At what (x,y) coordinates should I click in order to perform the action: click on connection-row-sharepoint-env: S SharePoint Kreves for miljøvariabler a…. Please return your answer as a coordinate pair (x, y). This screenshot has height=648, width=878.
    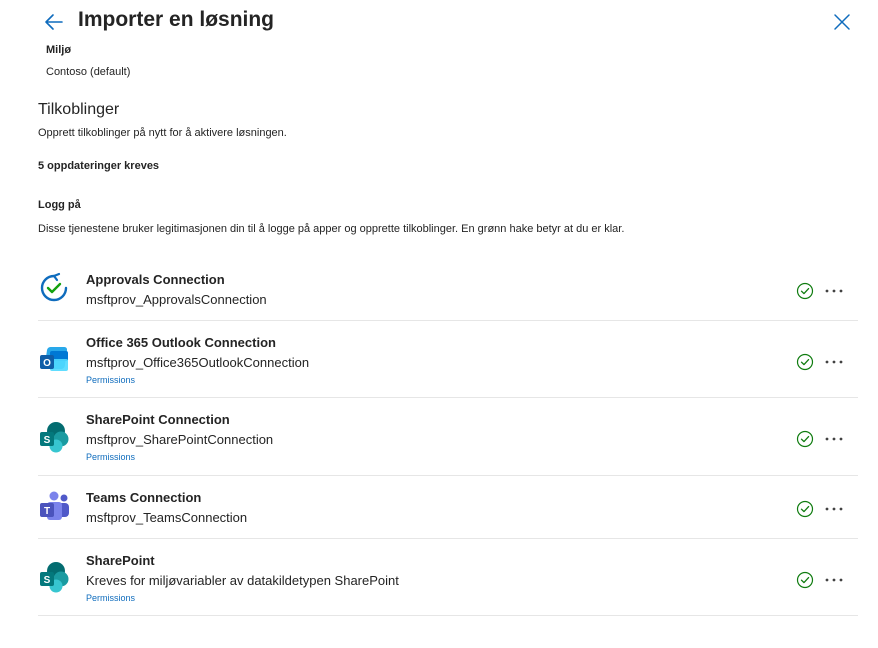
    Looking at the image, I should click on (448, 577).